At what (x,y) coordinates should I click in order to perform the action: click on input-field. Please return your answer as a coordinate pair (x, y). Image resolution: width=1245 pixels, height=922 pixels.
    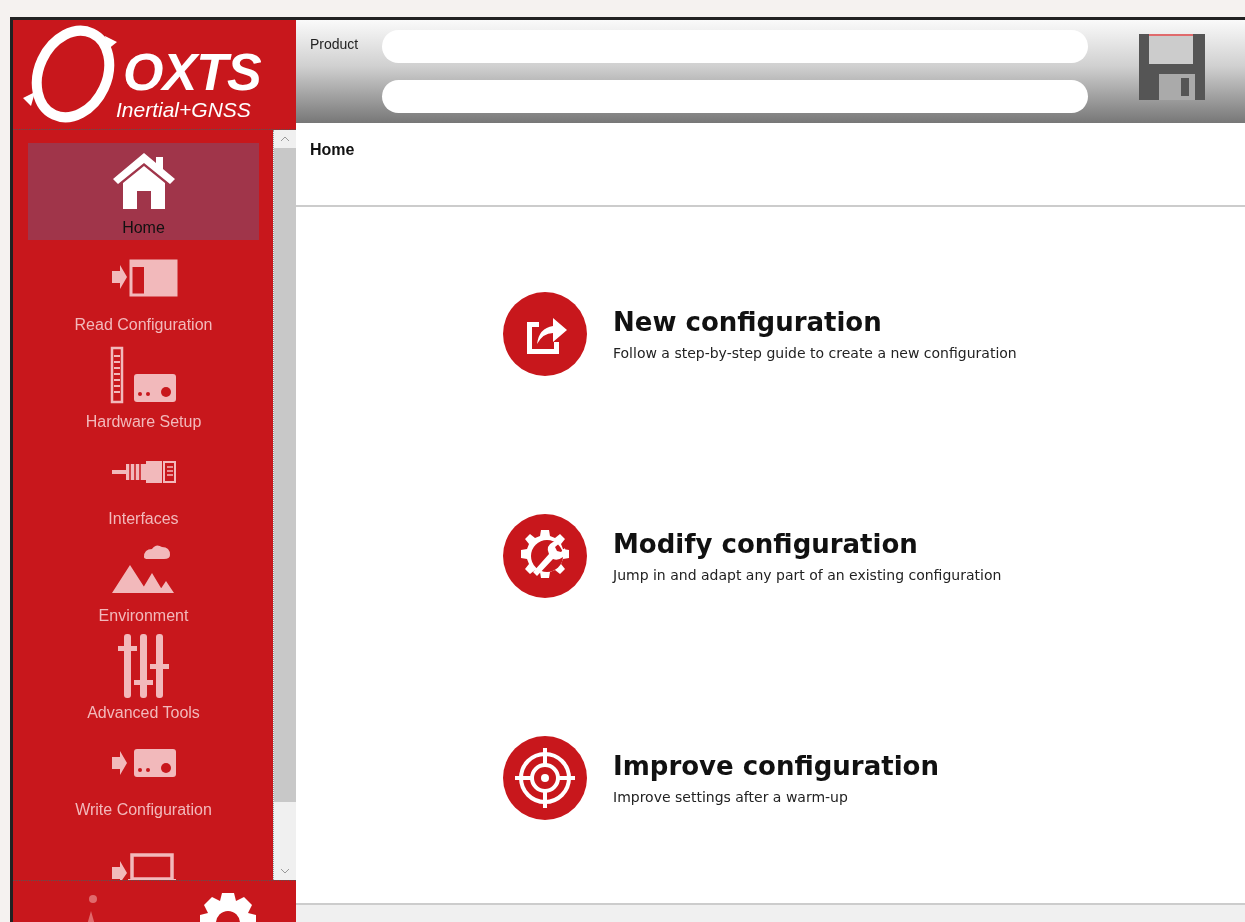
    Looking at the image, I should click on (735, 96).